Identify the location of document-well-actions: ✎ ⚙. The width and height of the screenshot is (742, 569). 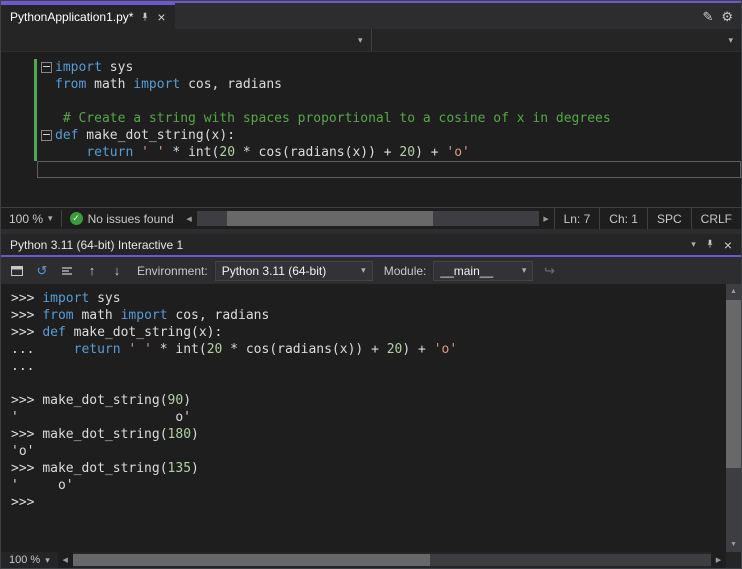
(721, 16).